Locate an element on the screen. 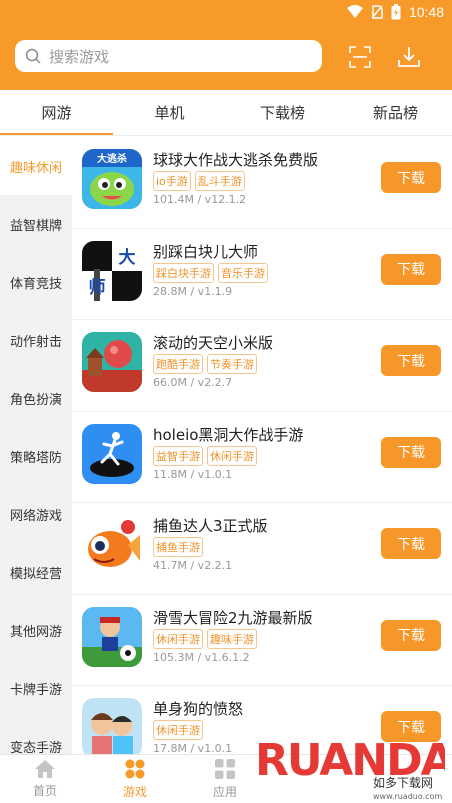 This screenshot has width=452, height=803. home-icon is located at coordinates (45, 769).